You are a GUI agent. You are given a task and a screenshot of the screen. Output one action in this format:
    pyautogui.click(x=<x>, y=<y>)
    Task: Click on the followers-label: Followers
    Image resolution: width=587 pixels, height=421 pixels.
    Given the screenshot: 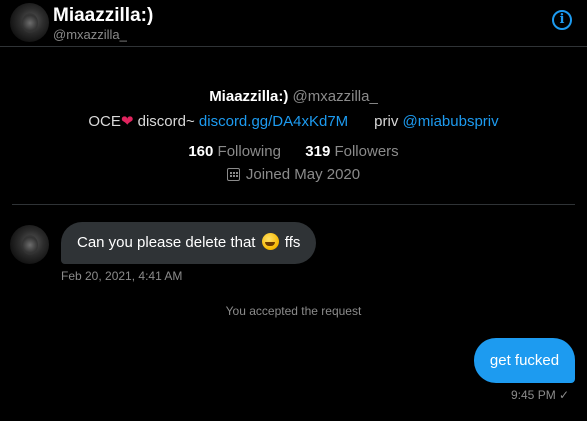 What is the action you would take?
    pyautogui.click(x=366, y=151)
    